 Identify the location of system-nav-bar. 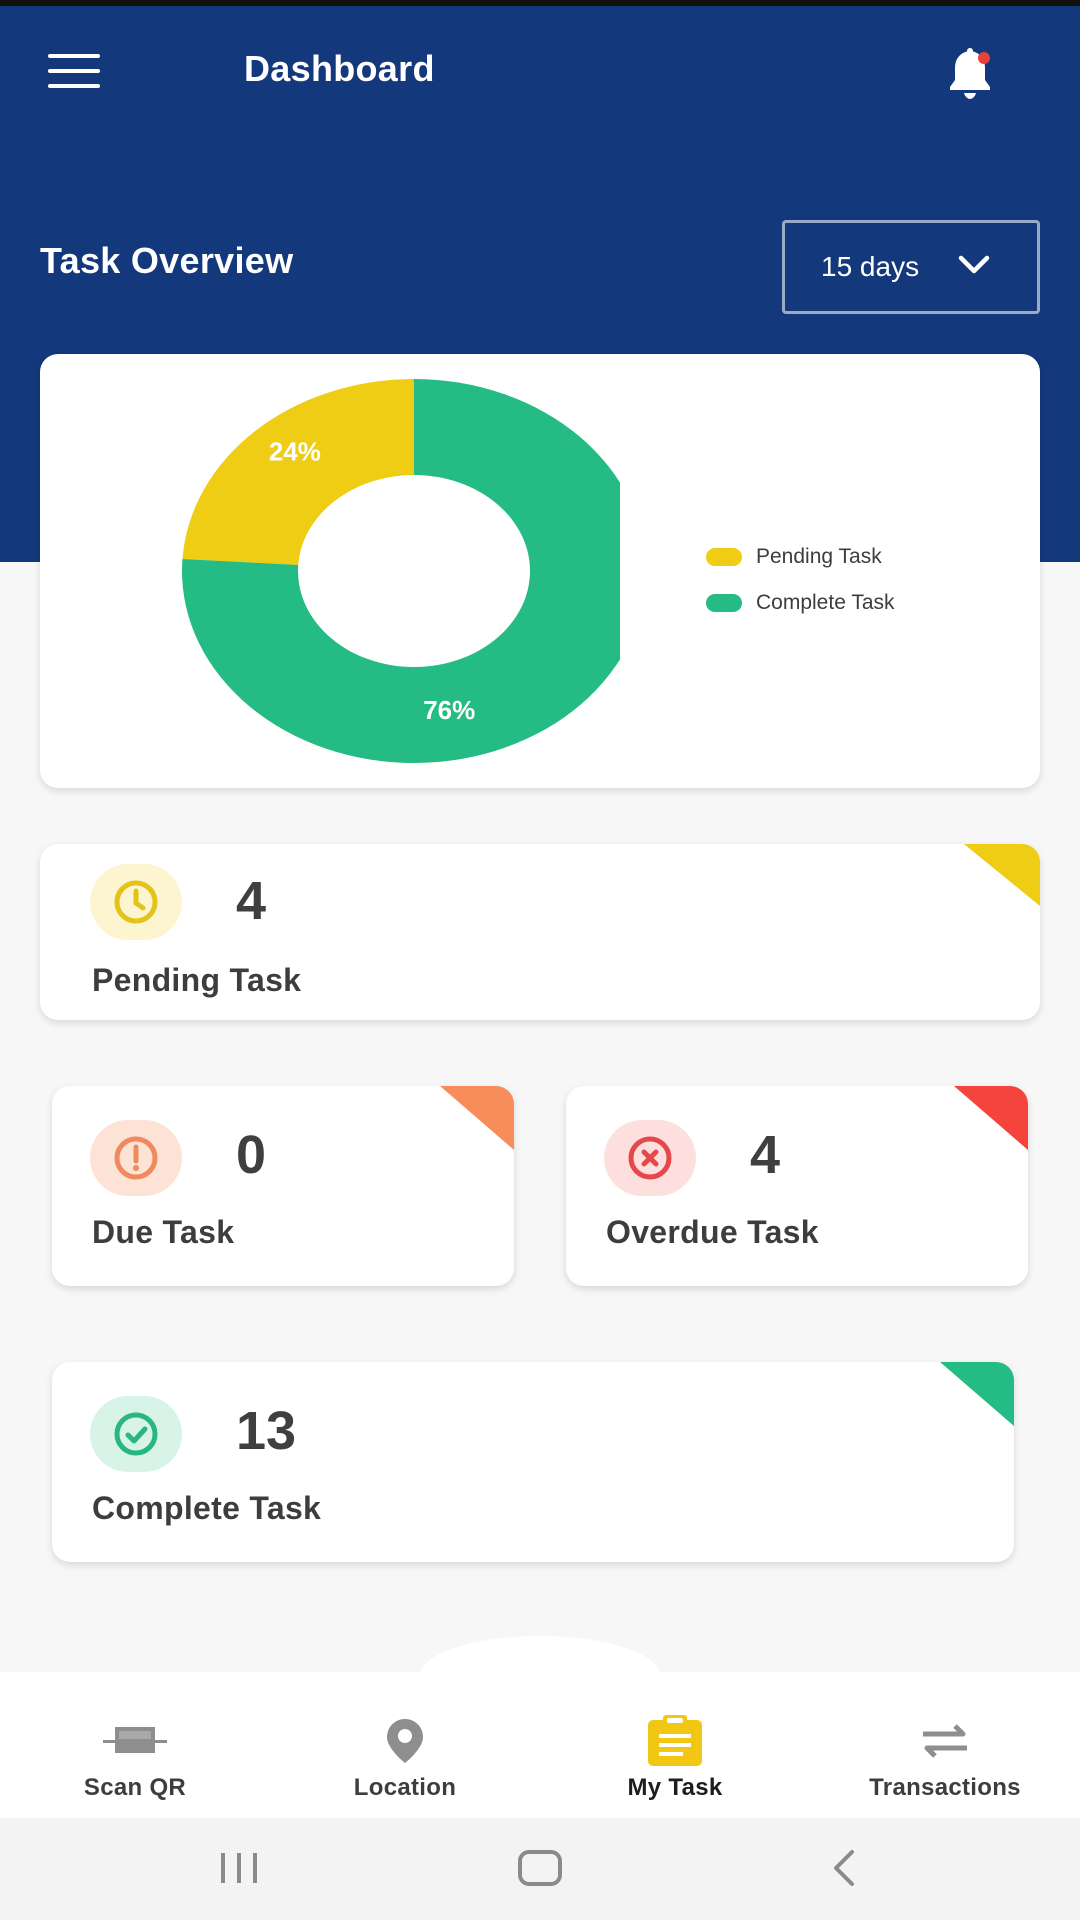
(540, 1869).